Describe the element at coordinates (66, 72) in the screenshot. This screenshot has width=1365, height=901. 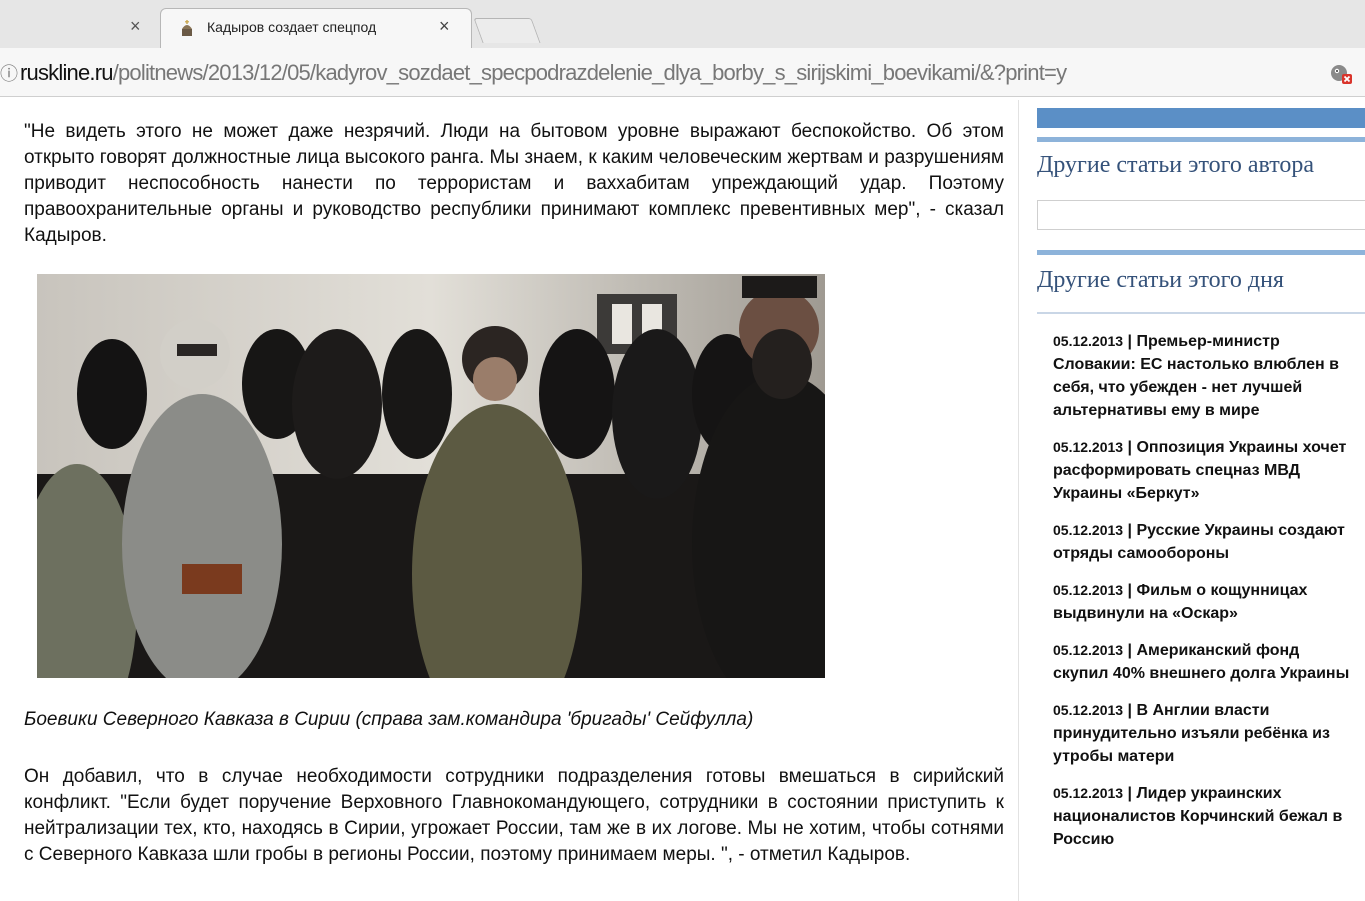
I see `url-host: ruskline.ru` at that location.